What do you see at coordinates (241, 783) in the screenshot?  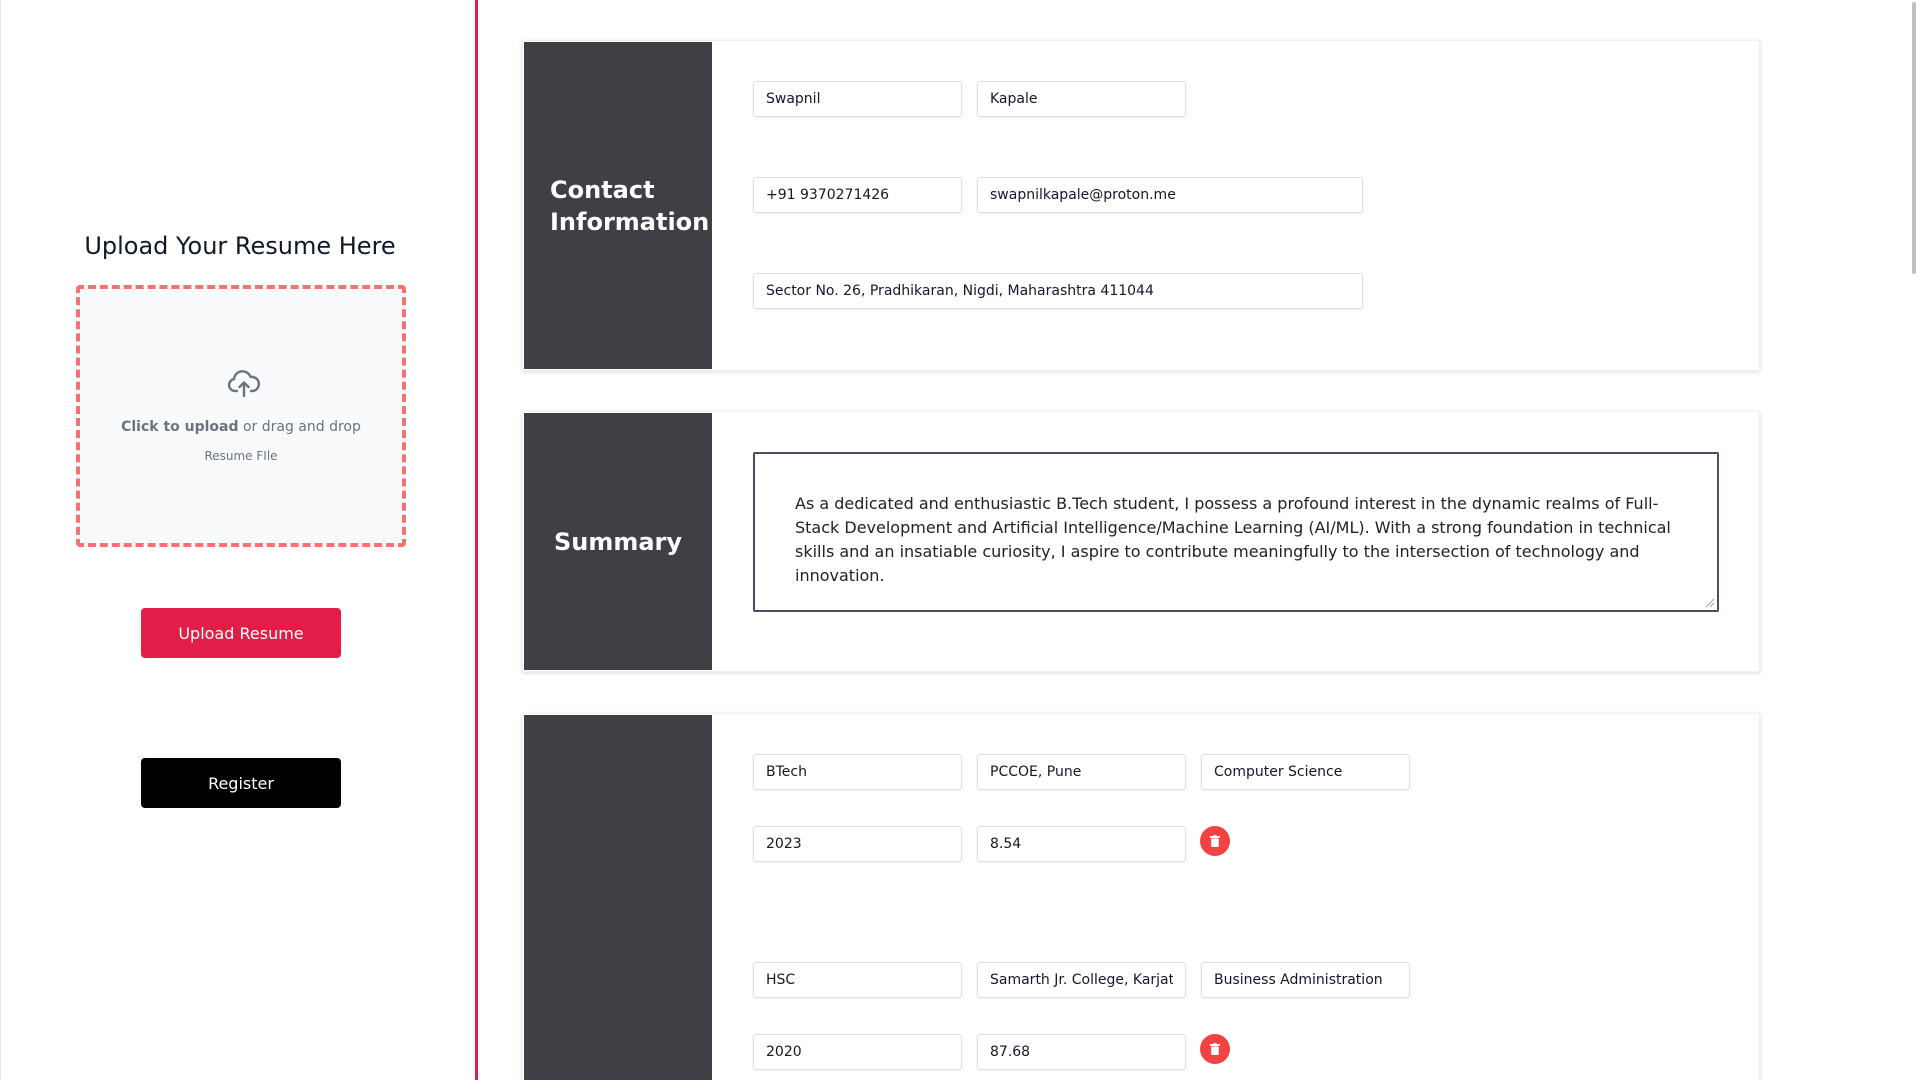 I see `register-button: Register` at bounding box center [241, 783].